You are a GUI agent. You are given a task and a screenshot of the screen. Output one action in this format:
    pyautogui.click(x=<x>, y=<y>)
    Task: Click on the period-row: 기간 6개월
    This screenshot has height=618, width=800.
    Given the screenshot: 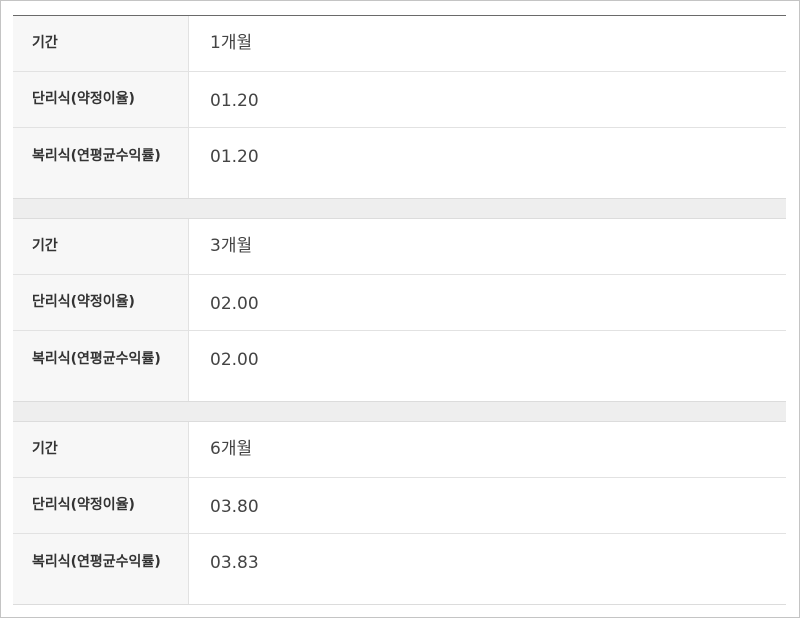 What is the action you would take?
    pyautogui.click(x=399, y=449)
    